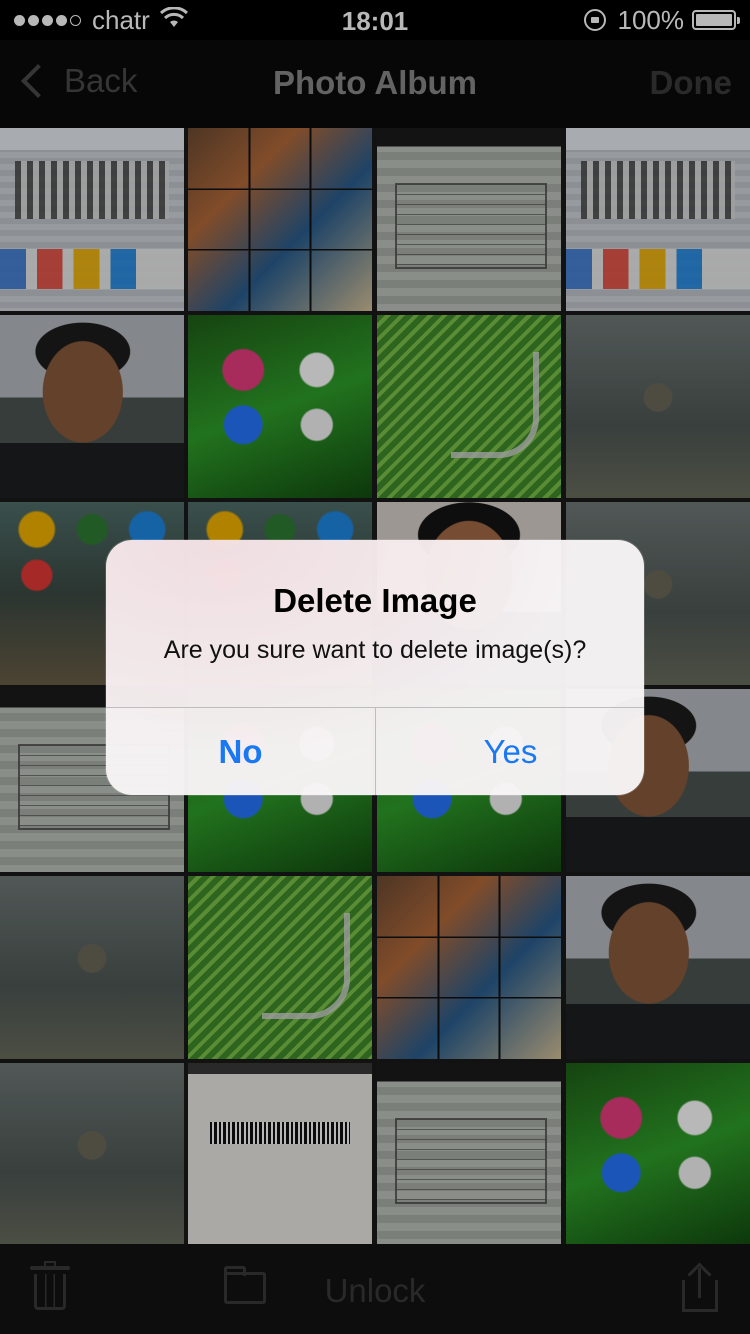 The height and width of the screenshot is (1334, 750). What do you see at coordinates (240, 751) in the screenshot?
I see `no-button: No` at bounding box center [240, 751].